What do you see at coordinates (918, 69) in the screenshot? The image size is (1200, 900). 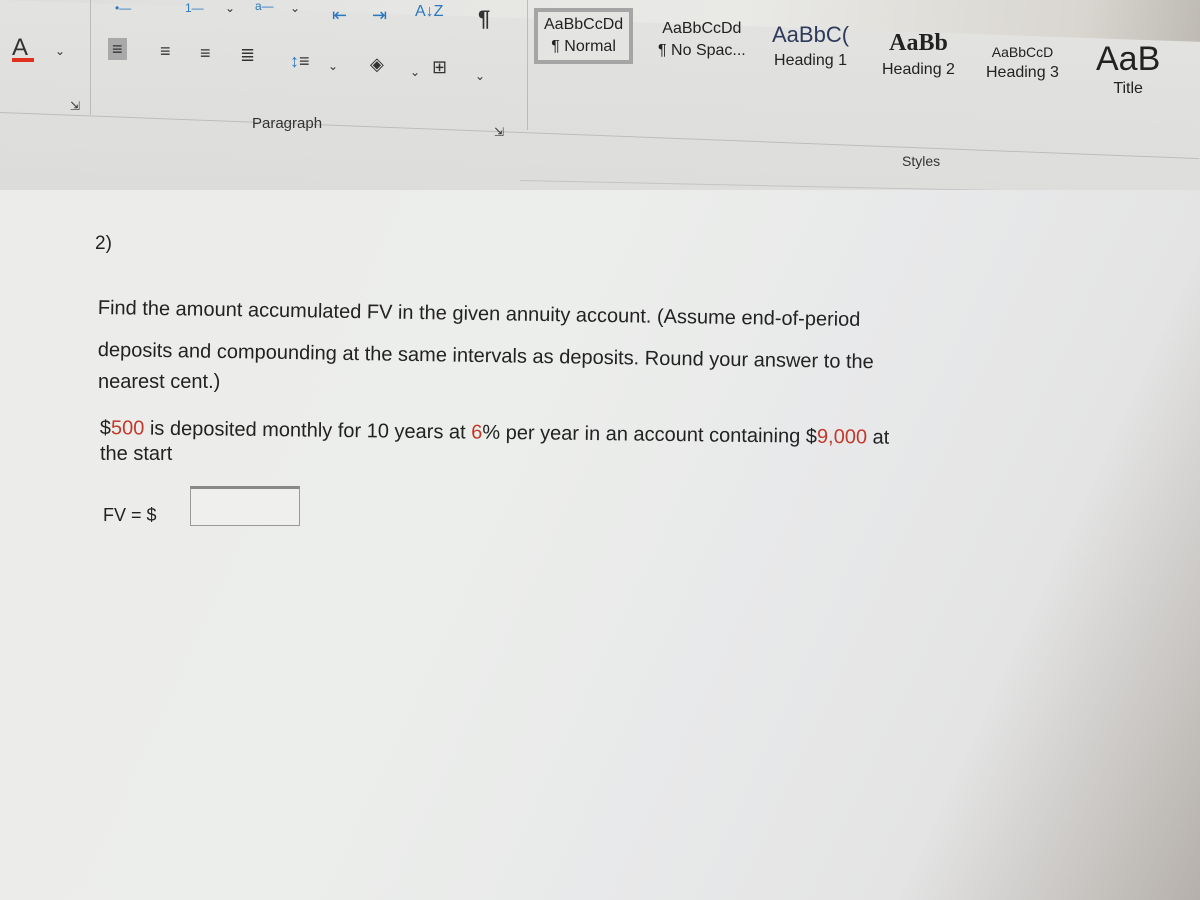 I see `style-name: Heading 2` at bounding box center [918, 69].